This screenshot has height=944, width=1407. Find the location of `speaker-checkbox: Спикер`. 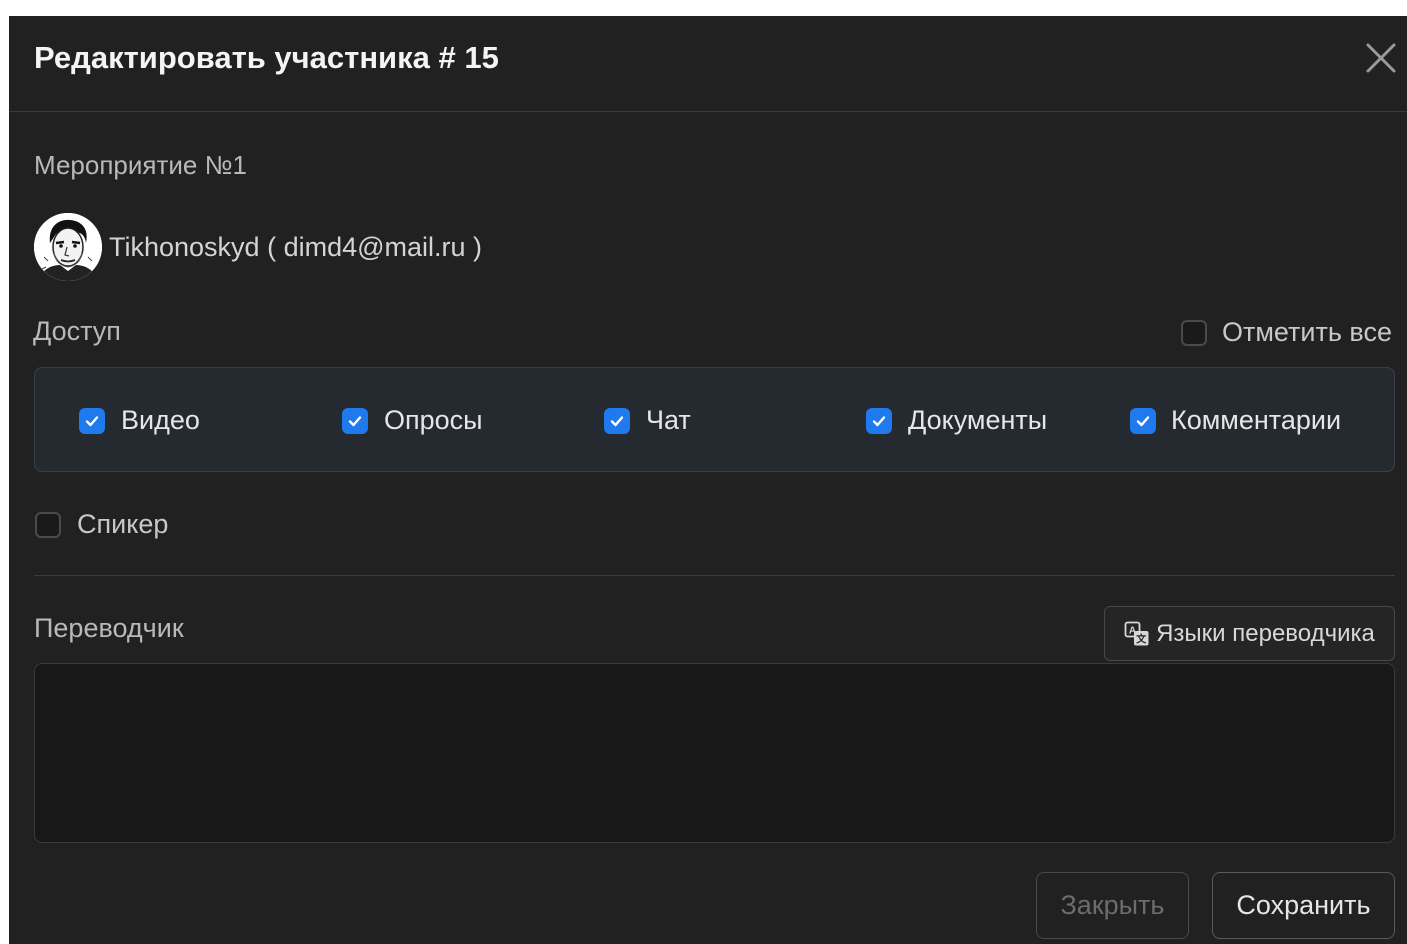

speaker-checkbox: Спикер is located at coordinates (101, 524).